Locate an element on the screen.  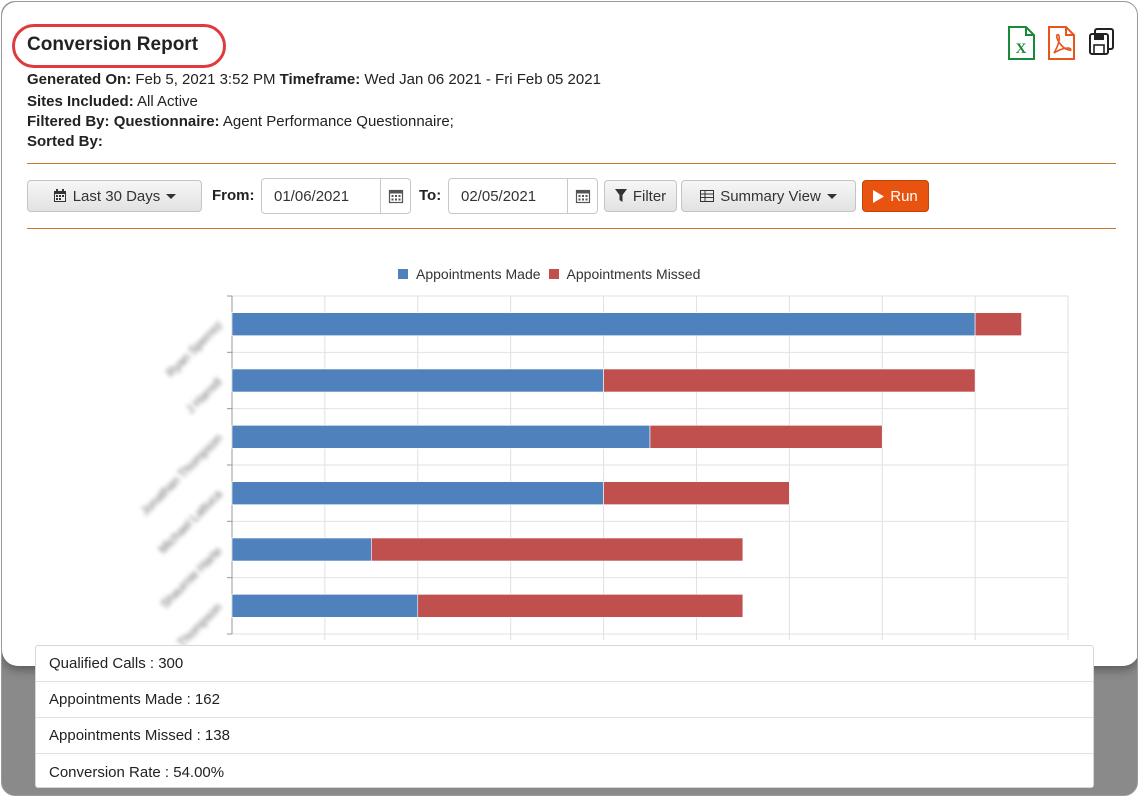
summary-appointments-missed: Appointments Missed : 138 is located at coordinates (564, 736).